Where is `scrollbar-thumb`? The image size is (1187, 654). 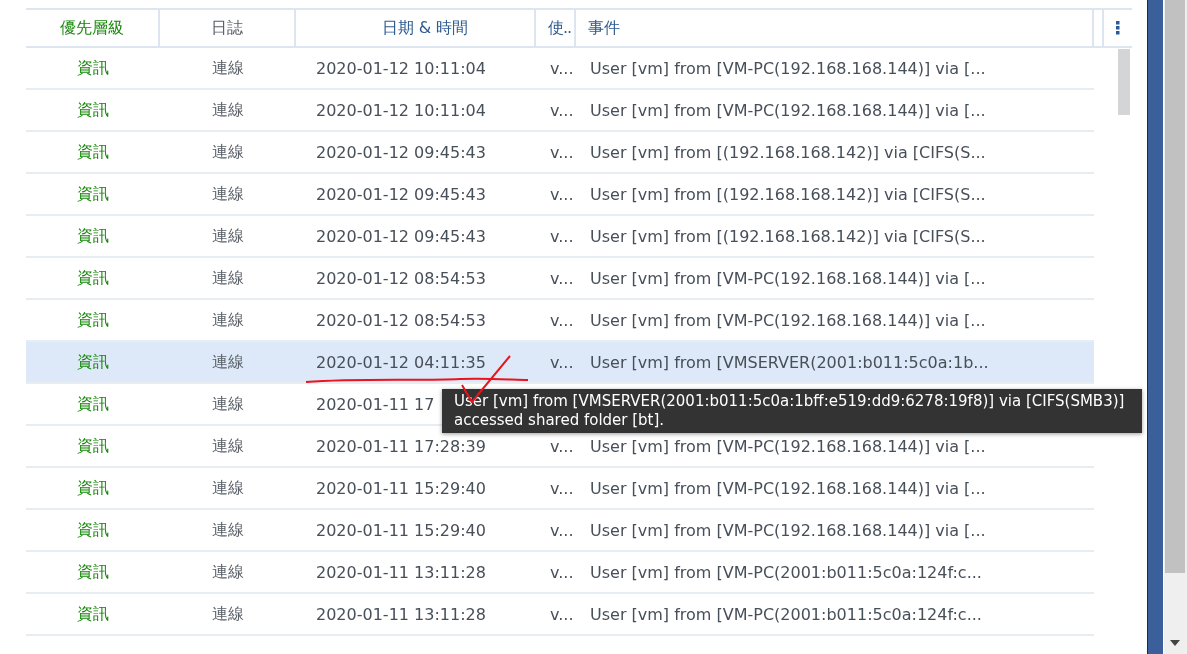 scrollbar-thumb is located at coordinates (1124, 82).